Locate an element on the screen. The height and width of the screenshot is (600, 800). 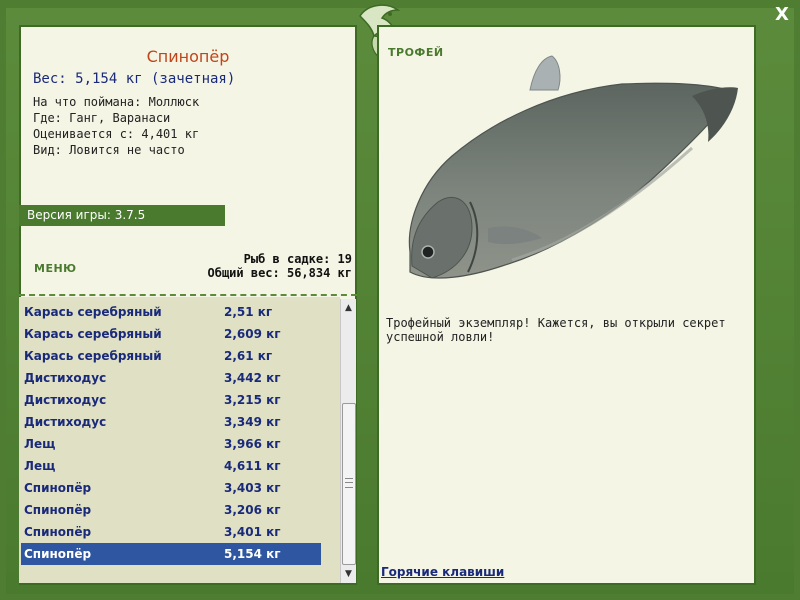
catch-fish-weight: 3,401 кг is located at coordinates (252, 532).